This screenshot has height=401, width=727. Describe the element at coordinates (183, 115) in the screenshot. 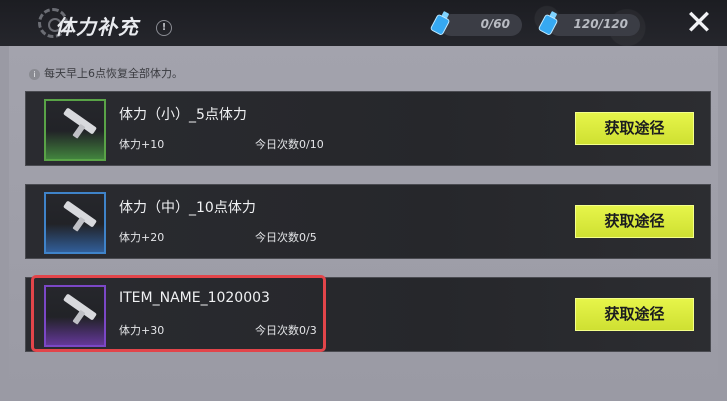

I see `item-name: 体力（小）_5点体力` at that location.